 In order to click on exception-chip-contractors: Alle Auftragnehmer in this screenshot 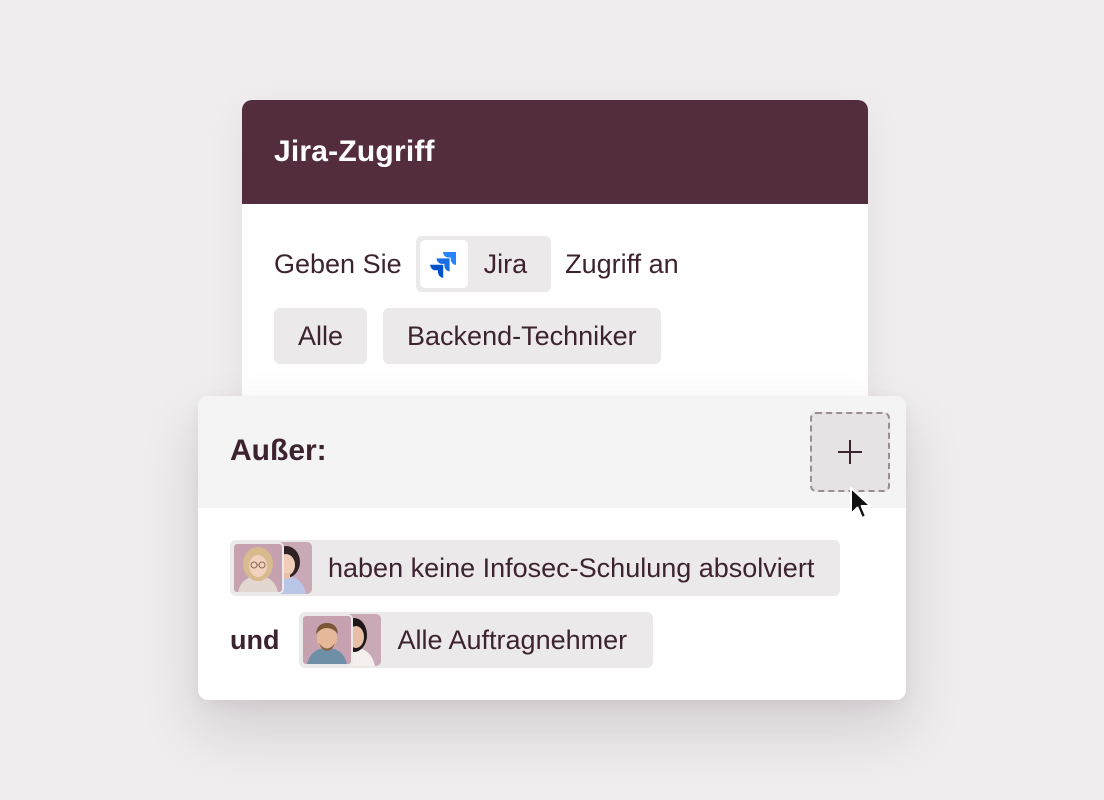, I will do `click(476, 640)`.